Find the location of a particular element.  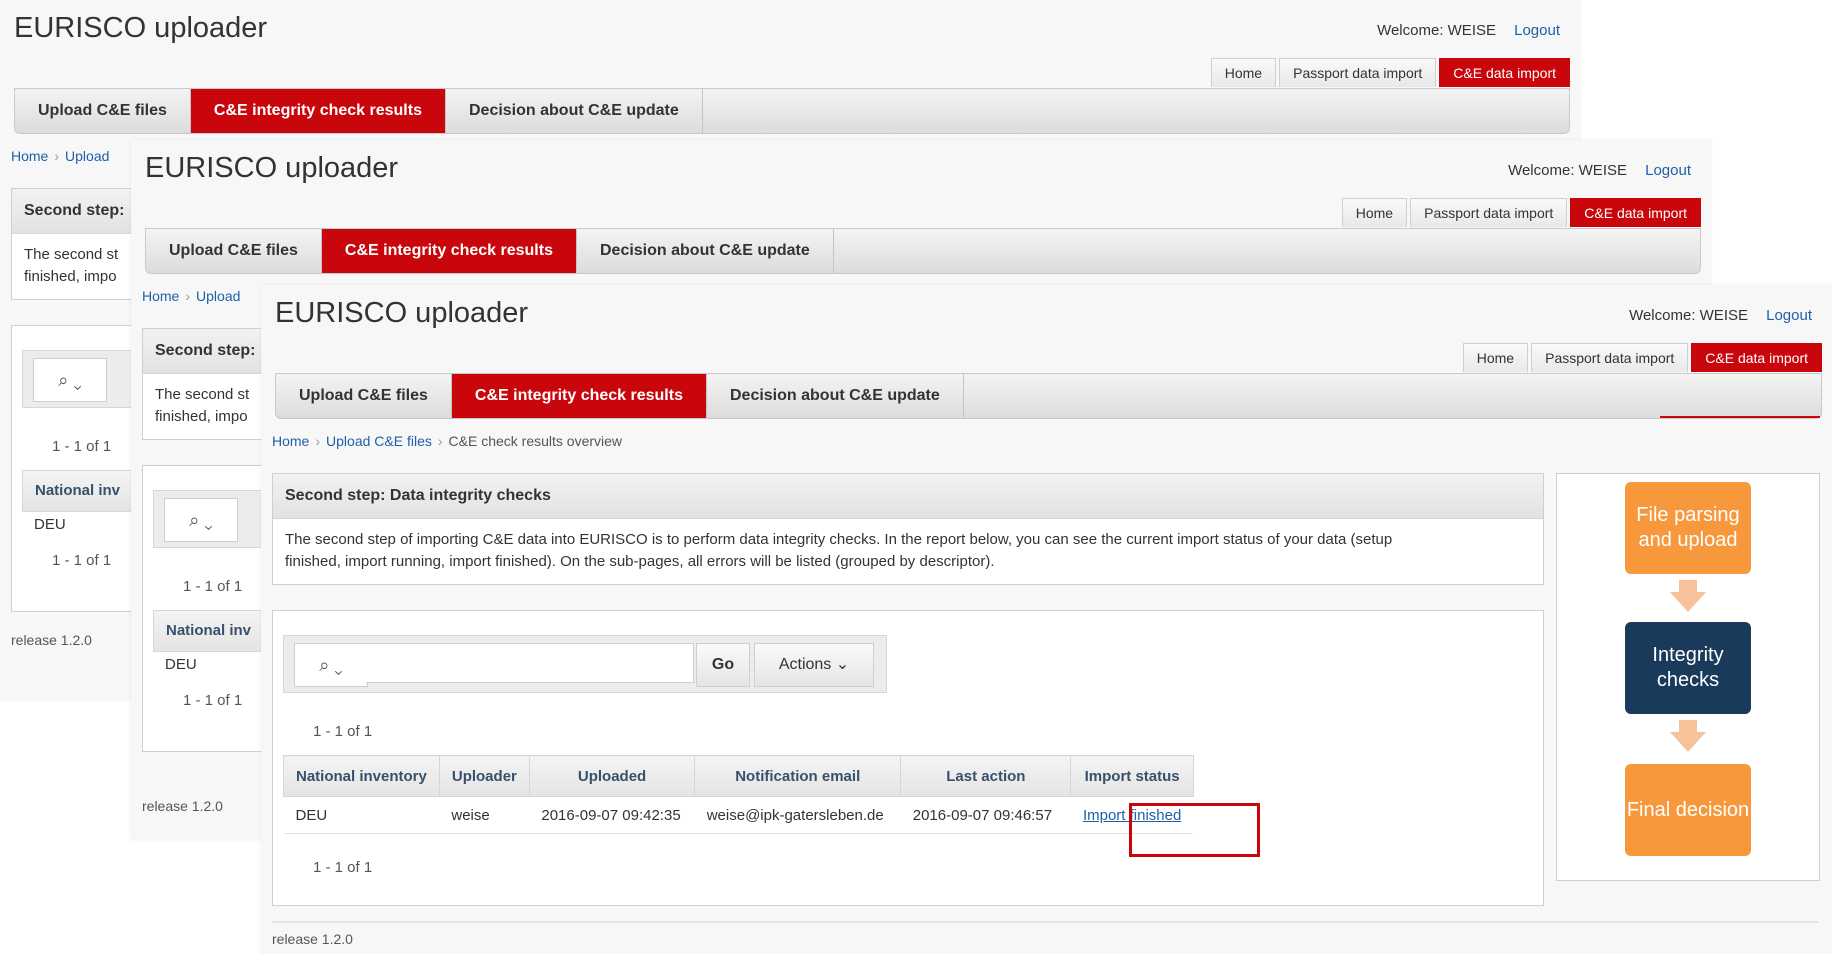

col-national-inventory: National inventory is located at coordinates (361, 776).